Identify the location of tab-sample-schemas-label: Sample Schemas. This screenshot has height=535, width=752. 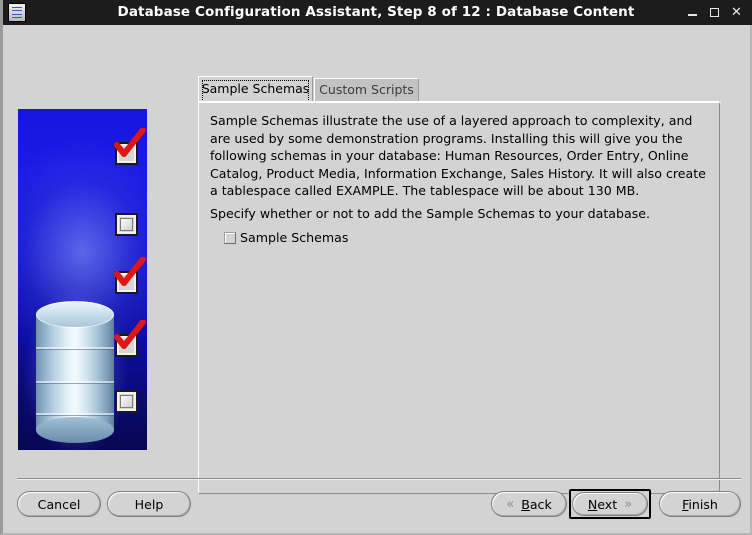
(255, 88).